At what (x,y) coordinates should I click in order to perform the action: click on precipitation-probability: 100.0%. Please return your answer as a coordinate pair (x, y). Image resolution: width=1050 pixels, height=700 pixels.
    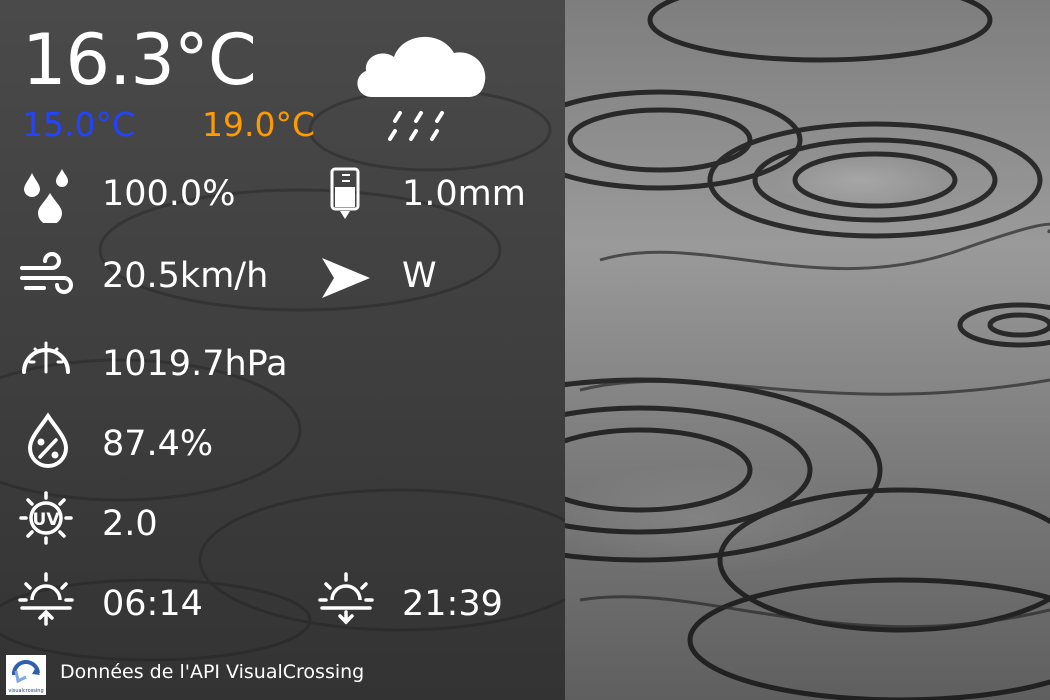
    Looking at the image, I should click on (169, 194).